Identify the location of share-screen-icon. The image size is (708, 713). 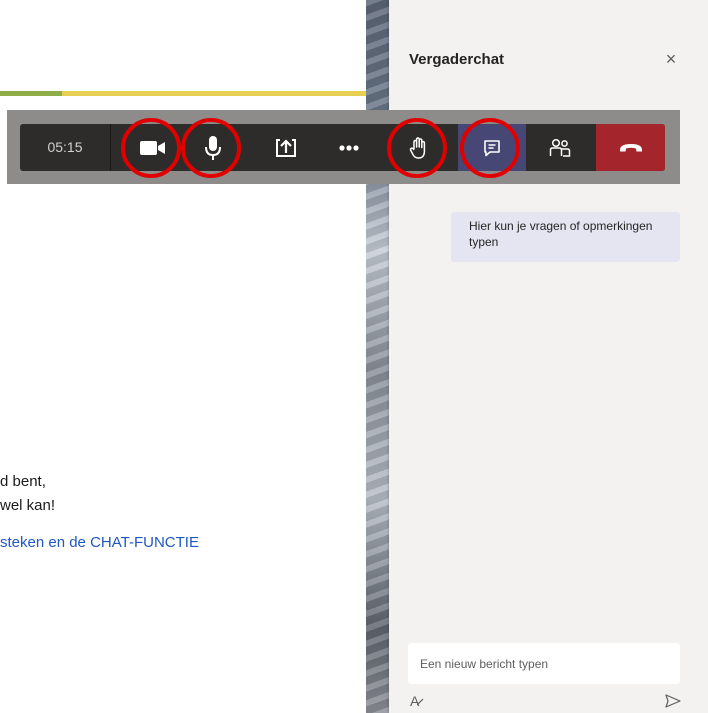
(286, 147).